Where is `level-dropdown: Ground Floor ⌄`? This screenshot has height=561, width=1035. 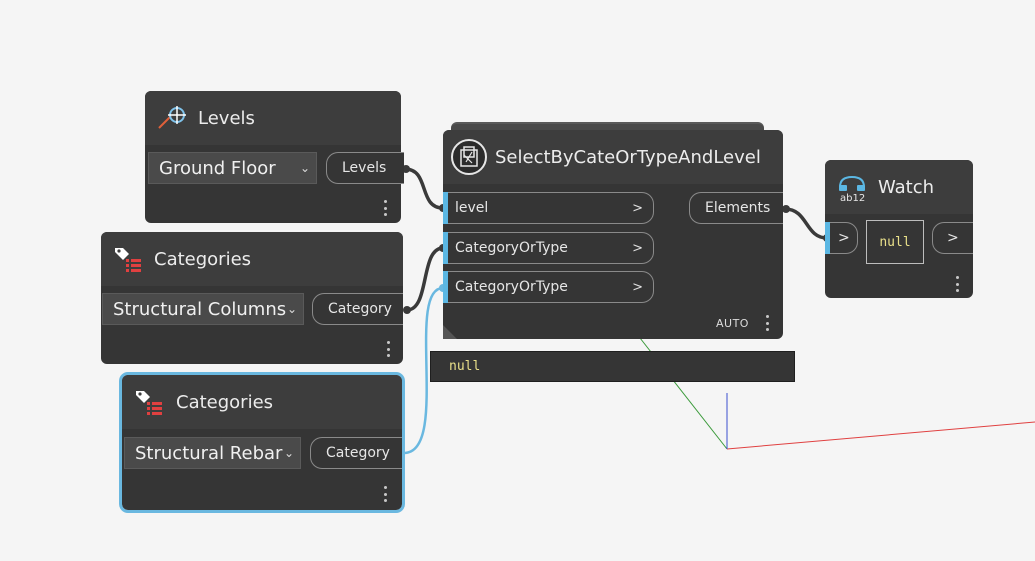
level-dropdown: Ground Floor ⌄ is located at coordinates (232, 168).